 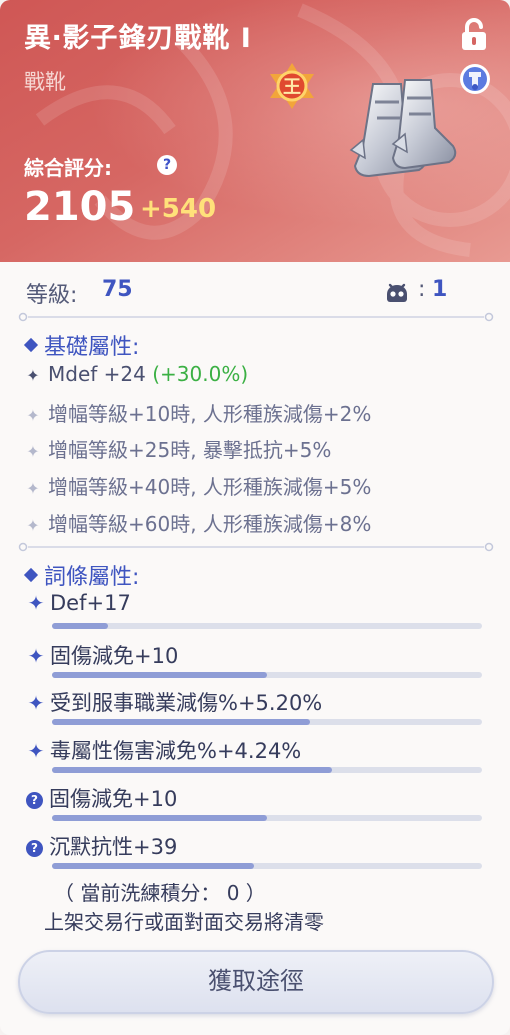 What do you see at coordinates (256, 293) in the screenshot?
I see `level-row: 等級: 75 : 1` at bounding box center [256, 293].